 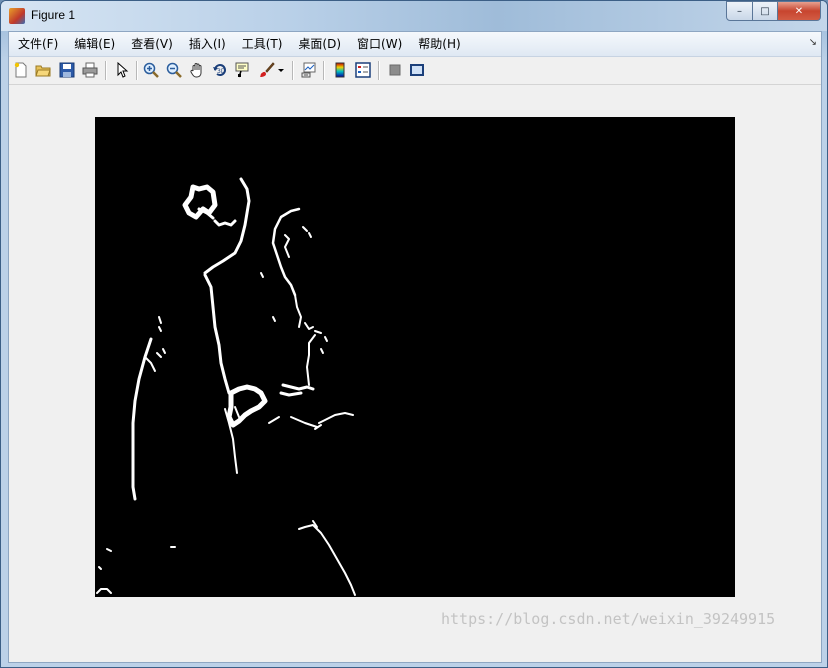 I want to click on dock-arrow-icon: ↘, so click(x=813, y=42).